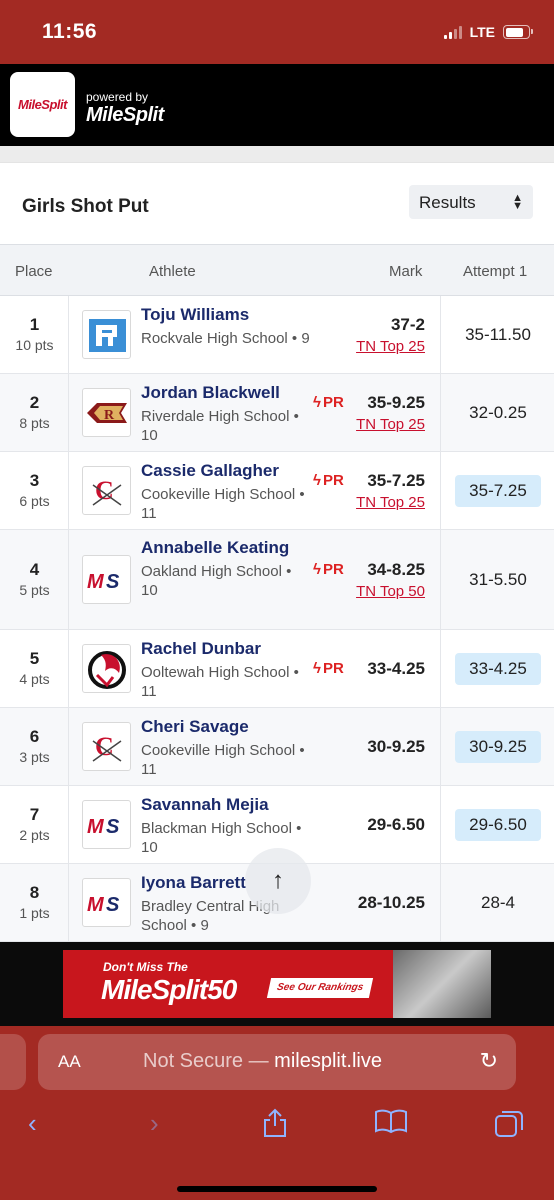 Image resolution: width=554 pixels, height=1200 pixels. What do you see at coordinates (69, 1062) in the screenshot?
I see `reader-settings-button: AA` at bounding box center [69, 1062].